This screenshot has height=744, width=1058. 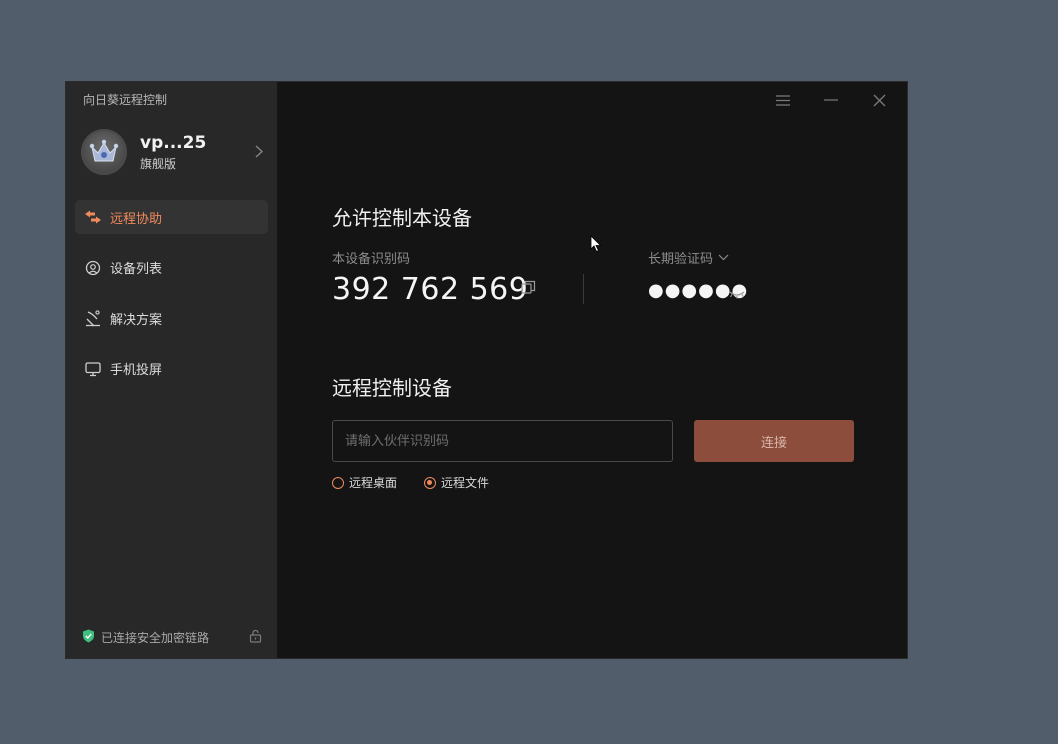 I want to click on close-button, so click(x=879, y=100).